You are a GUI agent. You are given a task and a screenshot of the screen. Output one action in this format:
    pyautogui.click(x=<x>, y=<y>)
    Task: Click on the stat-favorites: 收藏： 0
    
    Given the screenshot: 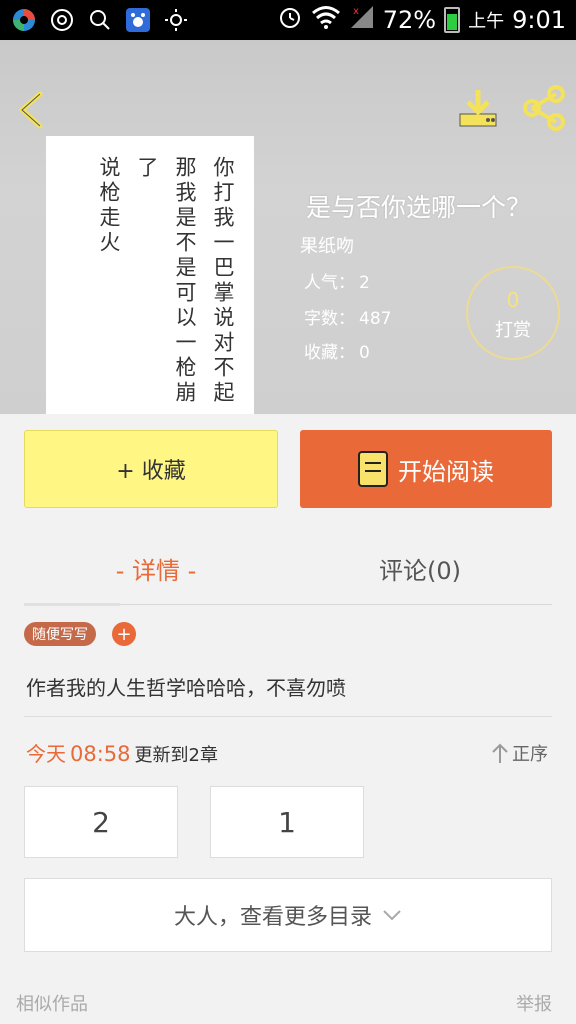 What is the action you would take?
    pyautogui.click(x=337, y=353)
    